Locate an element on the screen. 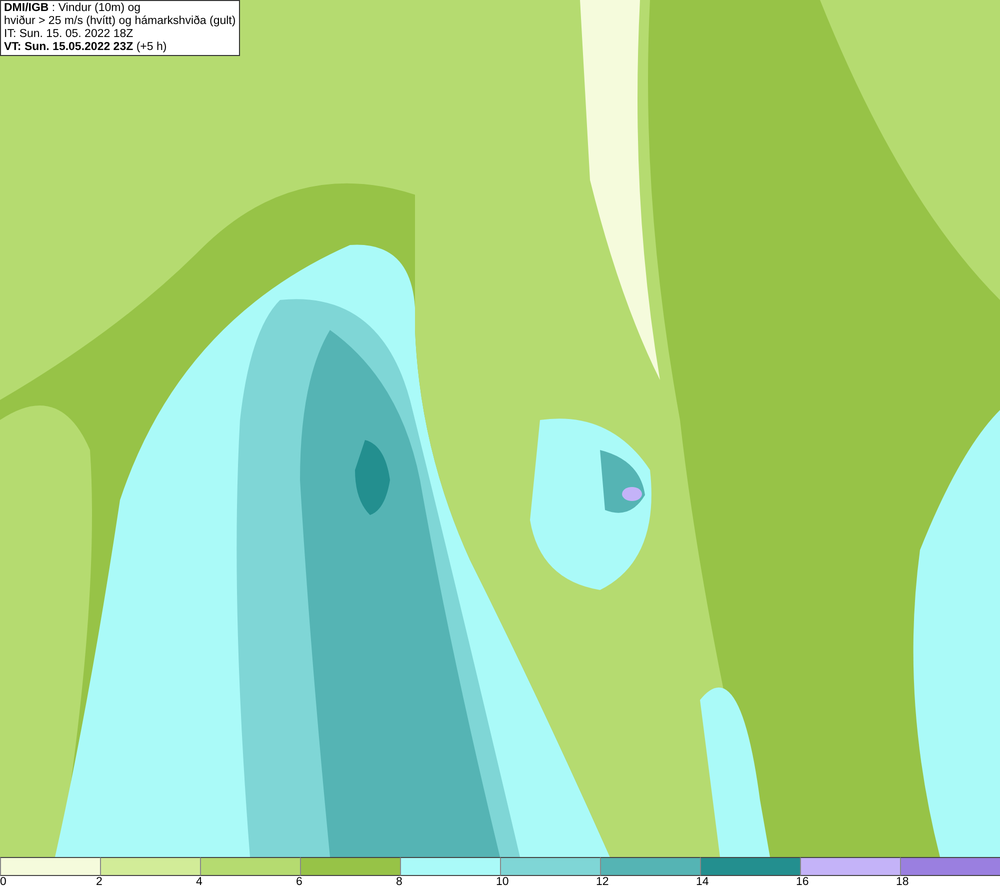 The width and height of the screenshot is (1000, 887). legend-tick-label: 10 is located at coordinates (502, 881).